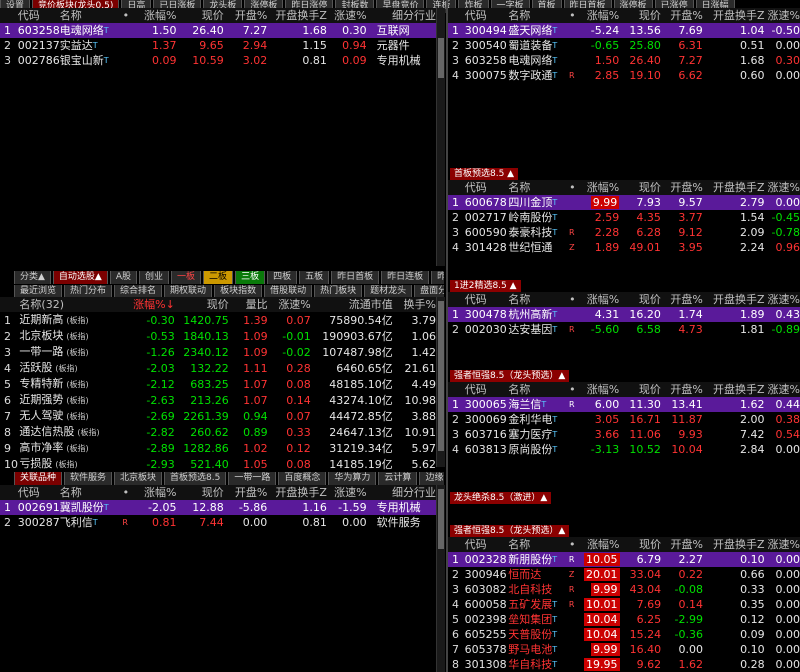 The width and height of the screenshot is (800, 672). What do you see at coordinates (624, 217) in the screenshot?
I see `table-row: 2 002717 岭南股份T 2.59 4.35 3.77 1.54 -0.45` at bounding box center [624, 217].